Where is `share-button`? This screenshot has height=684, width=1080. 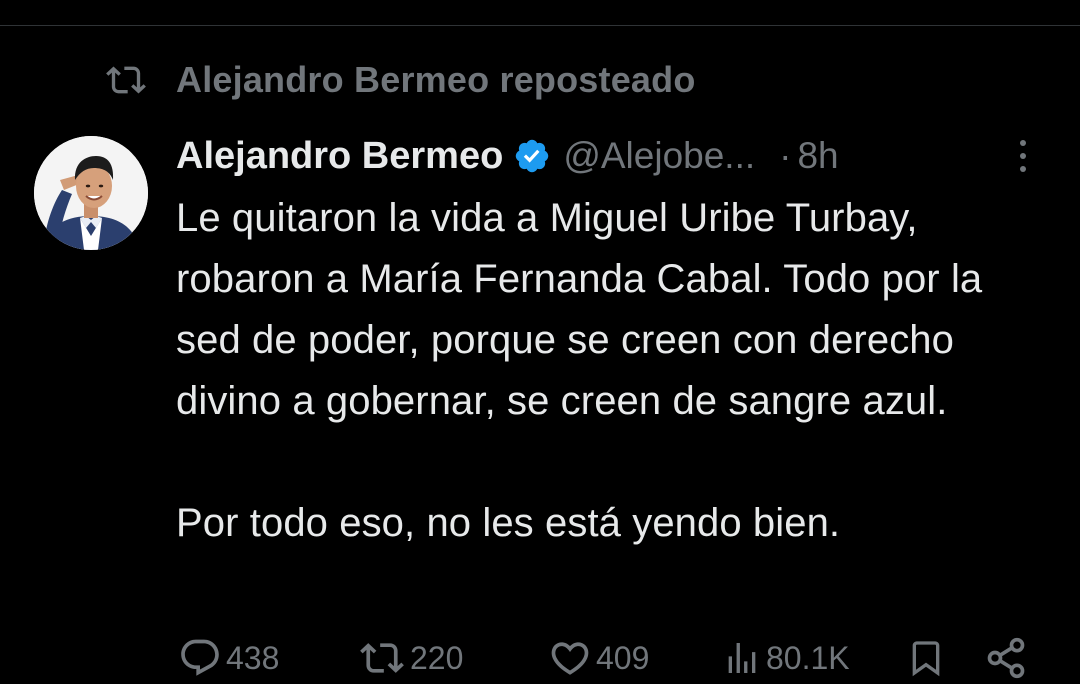 share-button is located at coordinates (1006, 658).